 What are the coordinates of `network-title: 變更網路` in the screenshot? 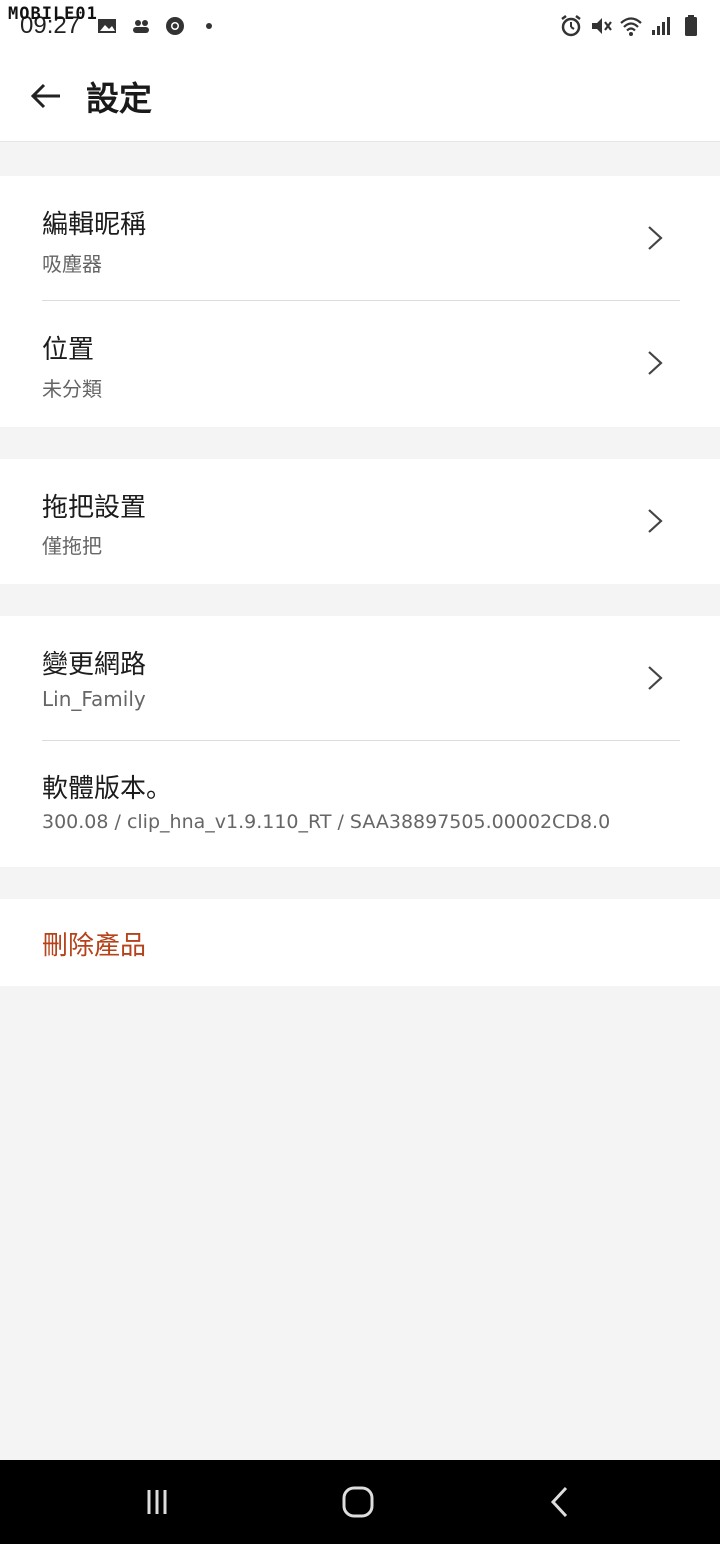 It's located at (94, 665).